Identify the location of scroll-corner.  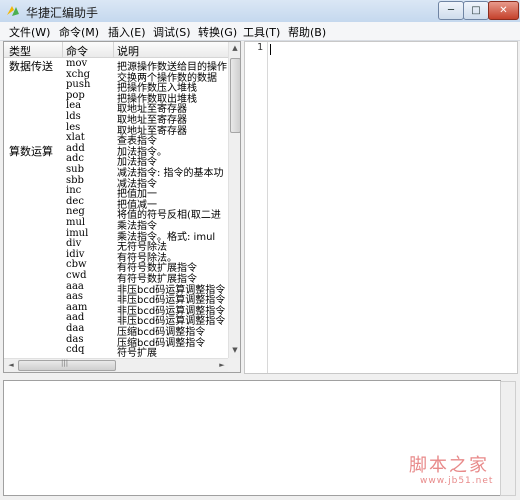
(234, 365).